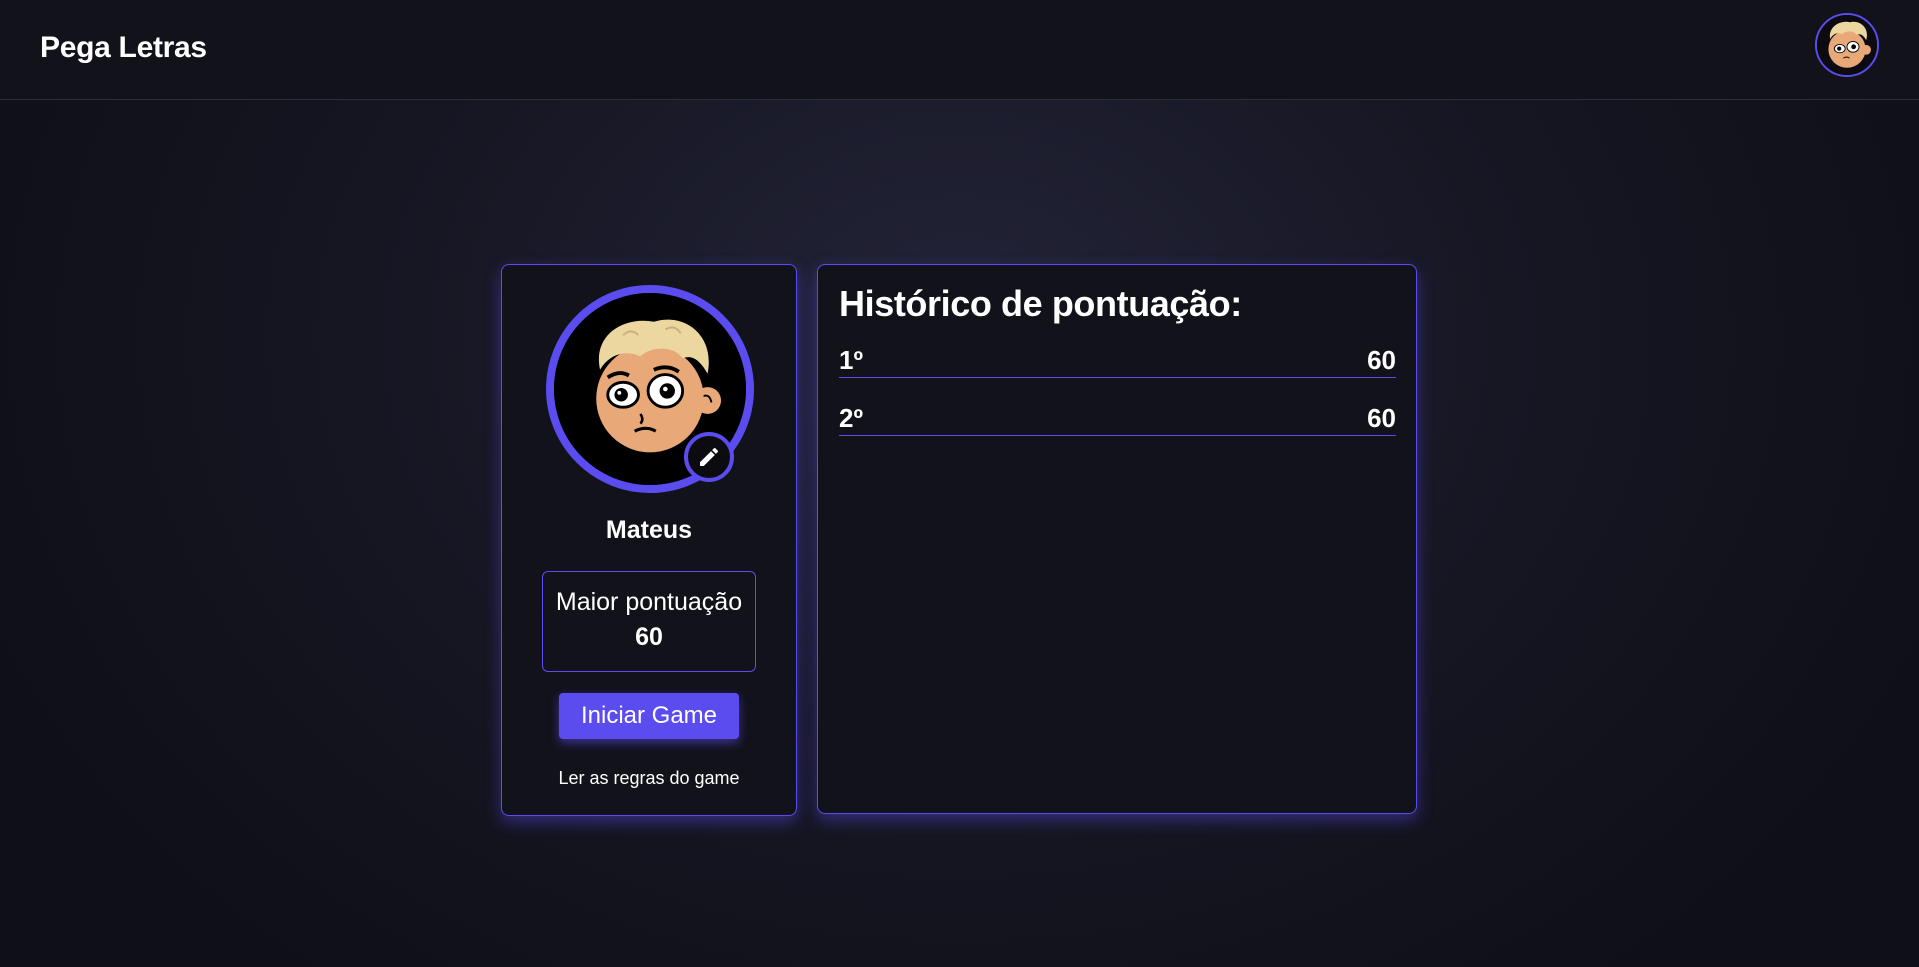 This screenshot has width=1919, height=967. Describe the element at coordinates (649, 637) in the screenshot. I see `best-score-value: 60` at that location.